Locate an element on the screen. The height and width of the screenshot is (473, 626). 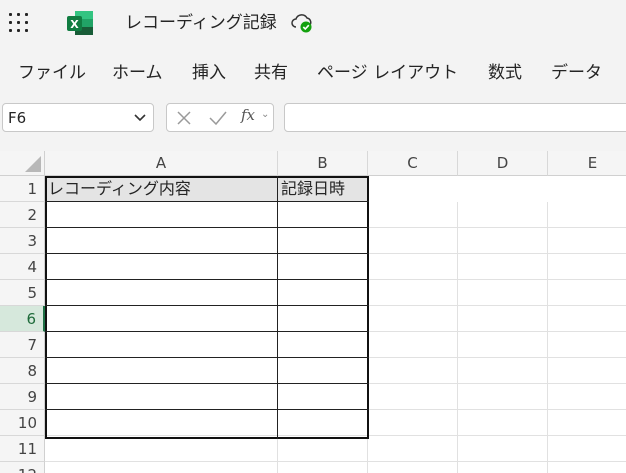
column-header-a: A is located at coordinates (161, 163).